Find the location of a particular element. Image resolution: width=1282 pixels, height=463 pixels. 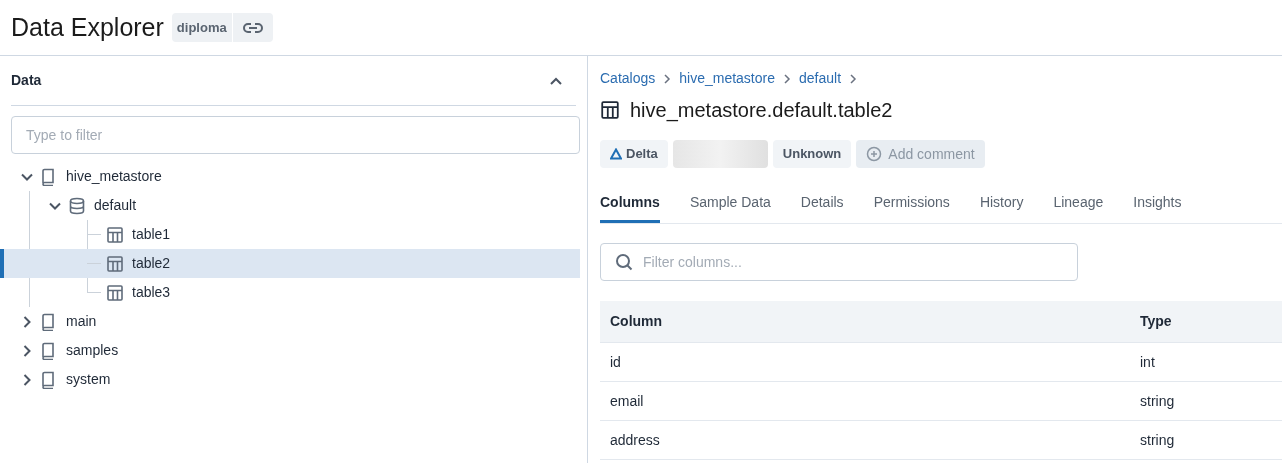

table-cell-text: id is located at coordinates (616, 362).